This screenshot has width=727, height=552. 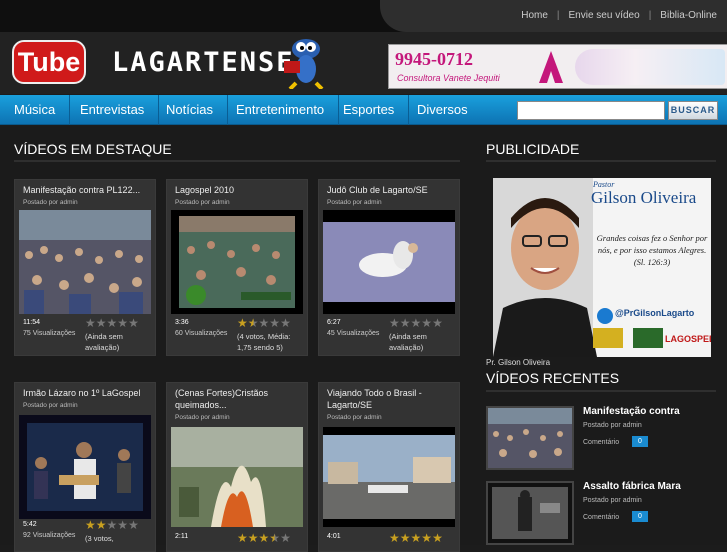 I want to click on nav-entertainment: Entretenimento, so click(x=281, y=110).